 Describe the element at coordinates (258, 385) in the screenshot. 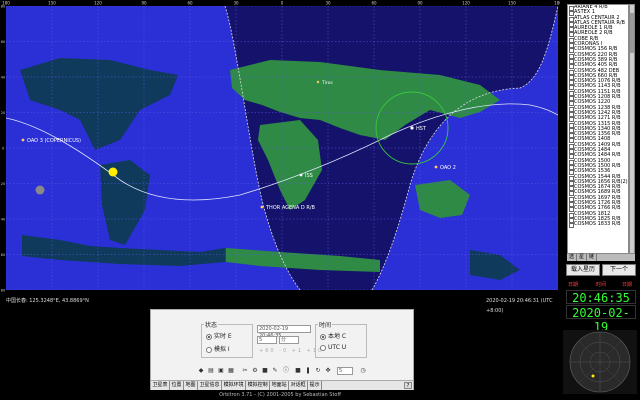

I see `bottom-tab: 模拟控制` at that location.